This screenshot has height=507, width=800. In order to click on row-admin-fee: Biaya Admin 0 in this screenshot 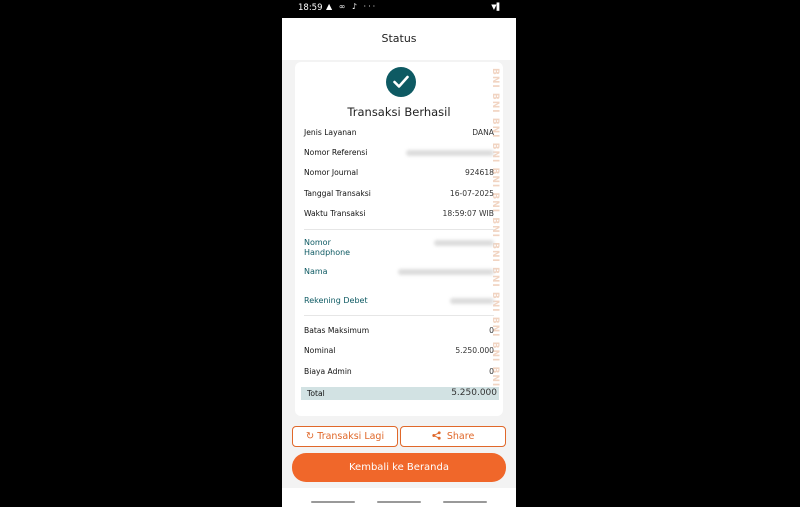, I will do `click(399, 373)`.